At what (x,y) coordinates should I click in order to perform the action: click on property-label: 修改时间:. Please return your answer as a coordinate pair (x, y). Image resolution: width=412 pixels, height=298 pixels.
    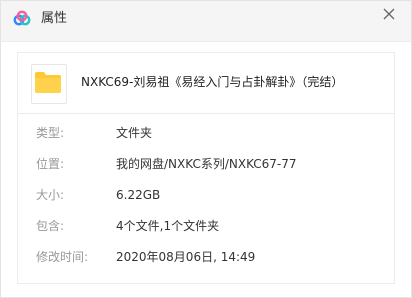
    Looking at the image, I should click on (62, 257).